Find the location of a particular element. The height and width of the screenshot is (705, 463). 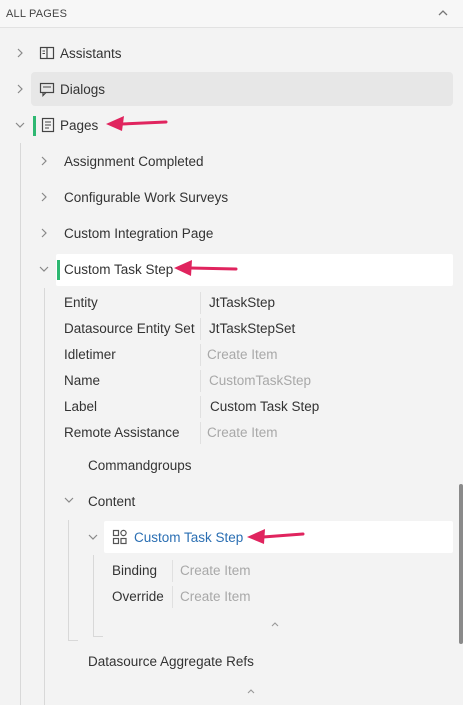

property-row-remote-assistance: Remote Assistance Create Item is located at coordinates (231, 433).